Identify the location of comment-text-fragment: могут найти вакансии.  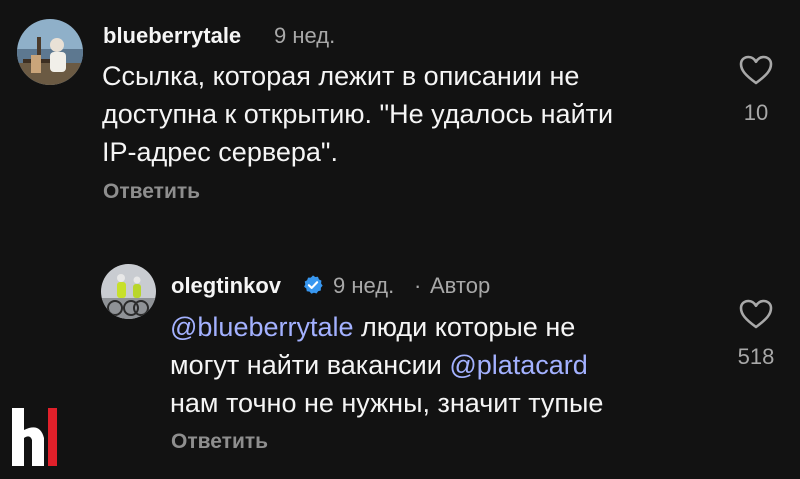
(310, 365).